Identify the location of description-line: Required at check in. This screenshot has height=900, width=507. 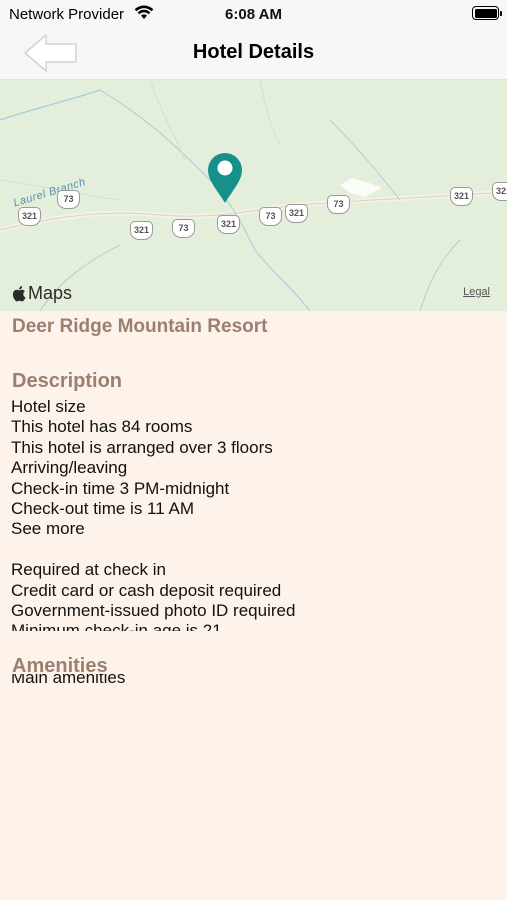
(88, 570).